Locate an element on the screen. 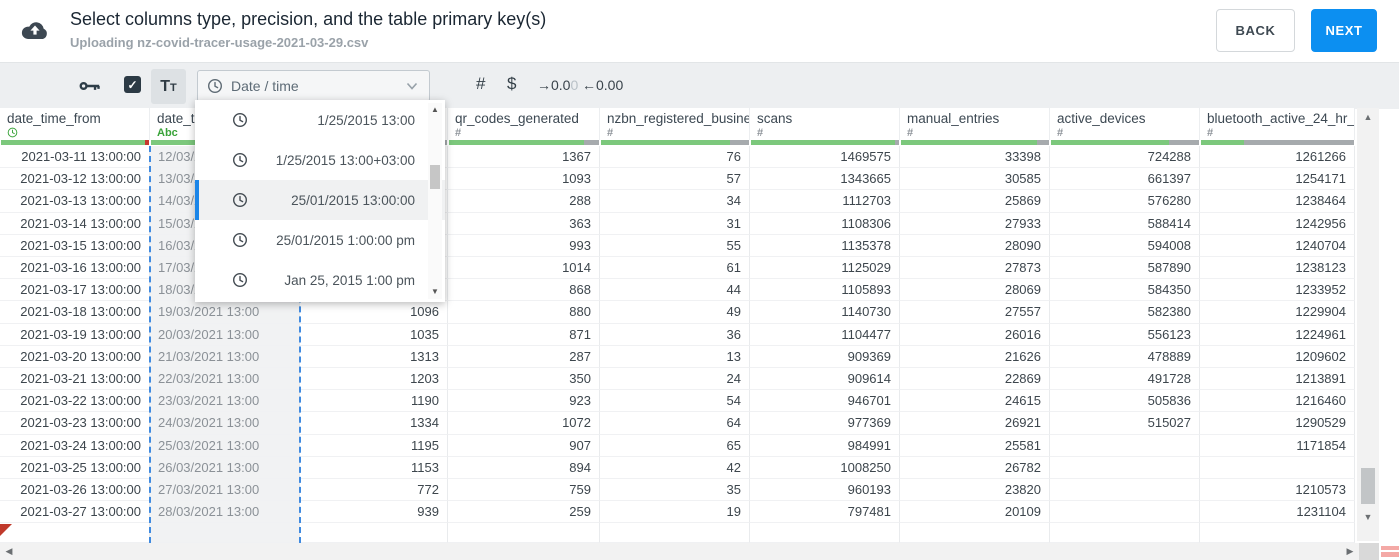 The image size is (1399, 560). table-cell: 65 is located at coordinates (675, 445).